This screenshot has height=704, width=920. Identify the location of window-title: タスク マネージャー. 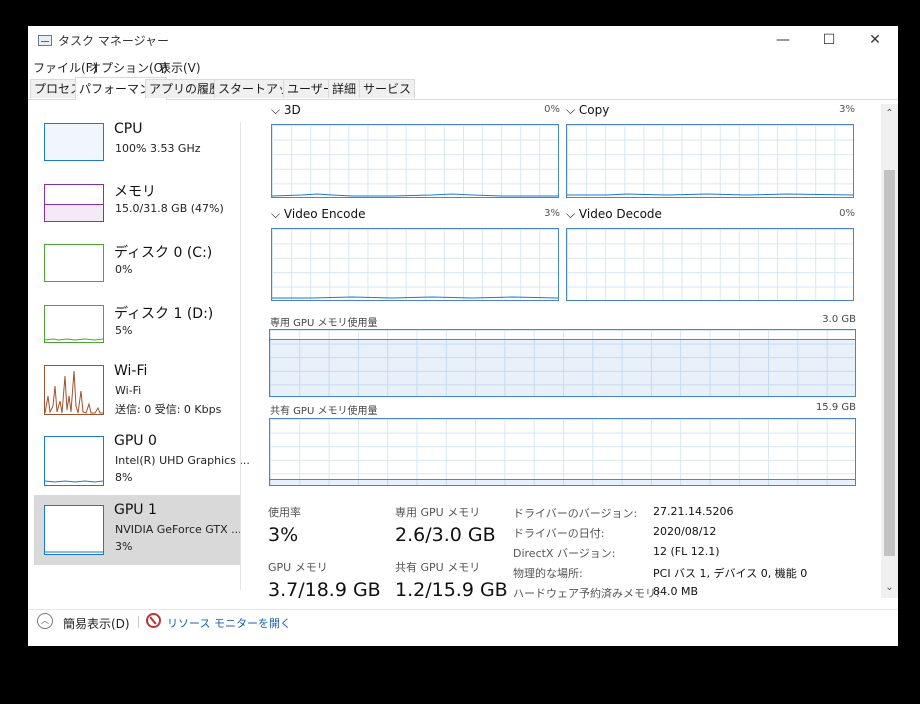
(113, 41).